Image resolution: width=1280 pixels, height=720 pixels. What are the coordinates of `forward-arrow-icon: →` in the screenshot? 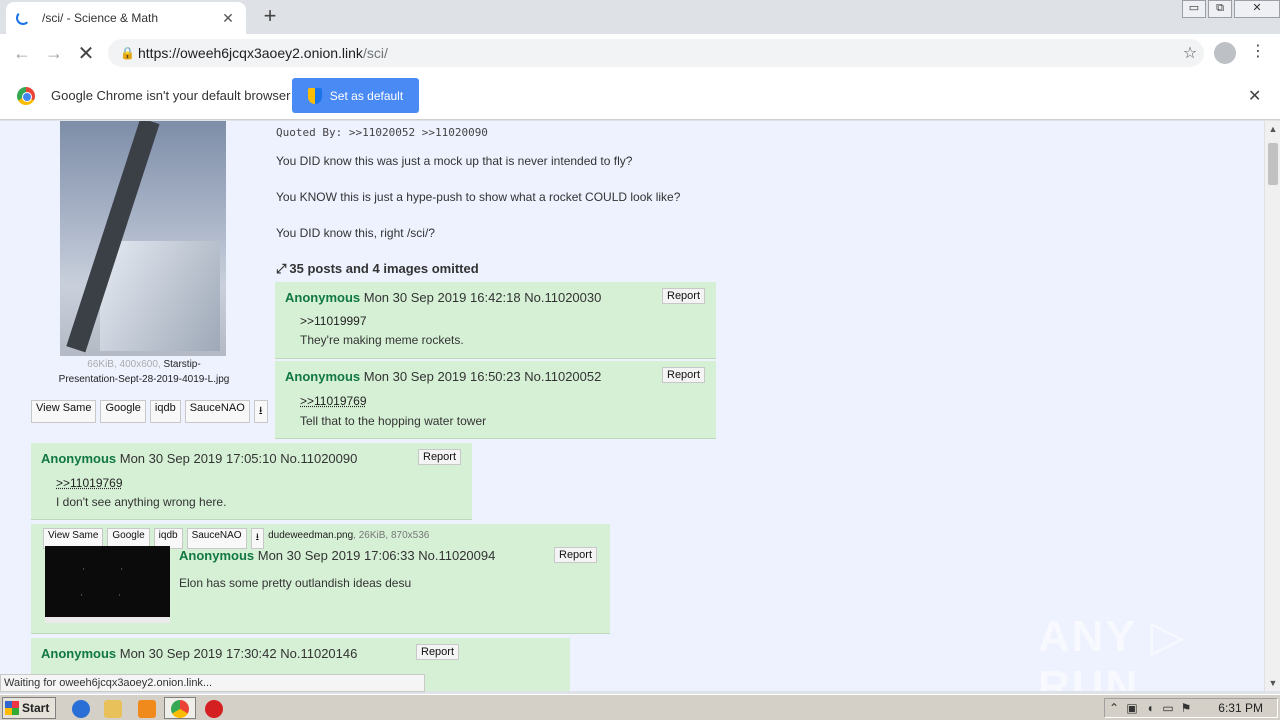 It's located at (54, 53).